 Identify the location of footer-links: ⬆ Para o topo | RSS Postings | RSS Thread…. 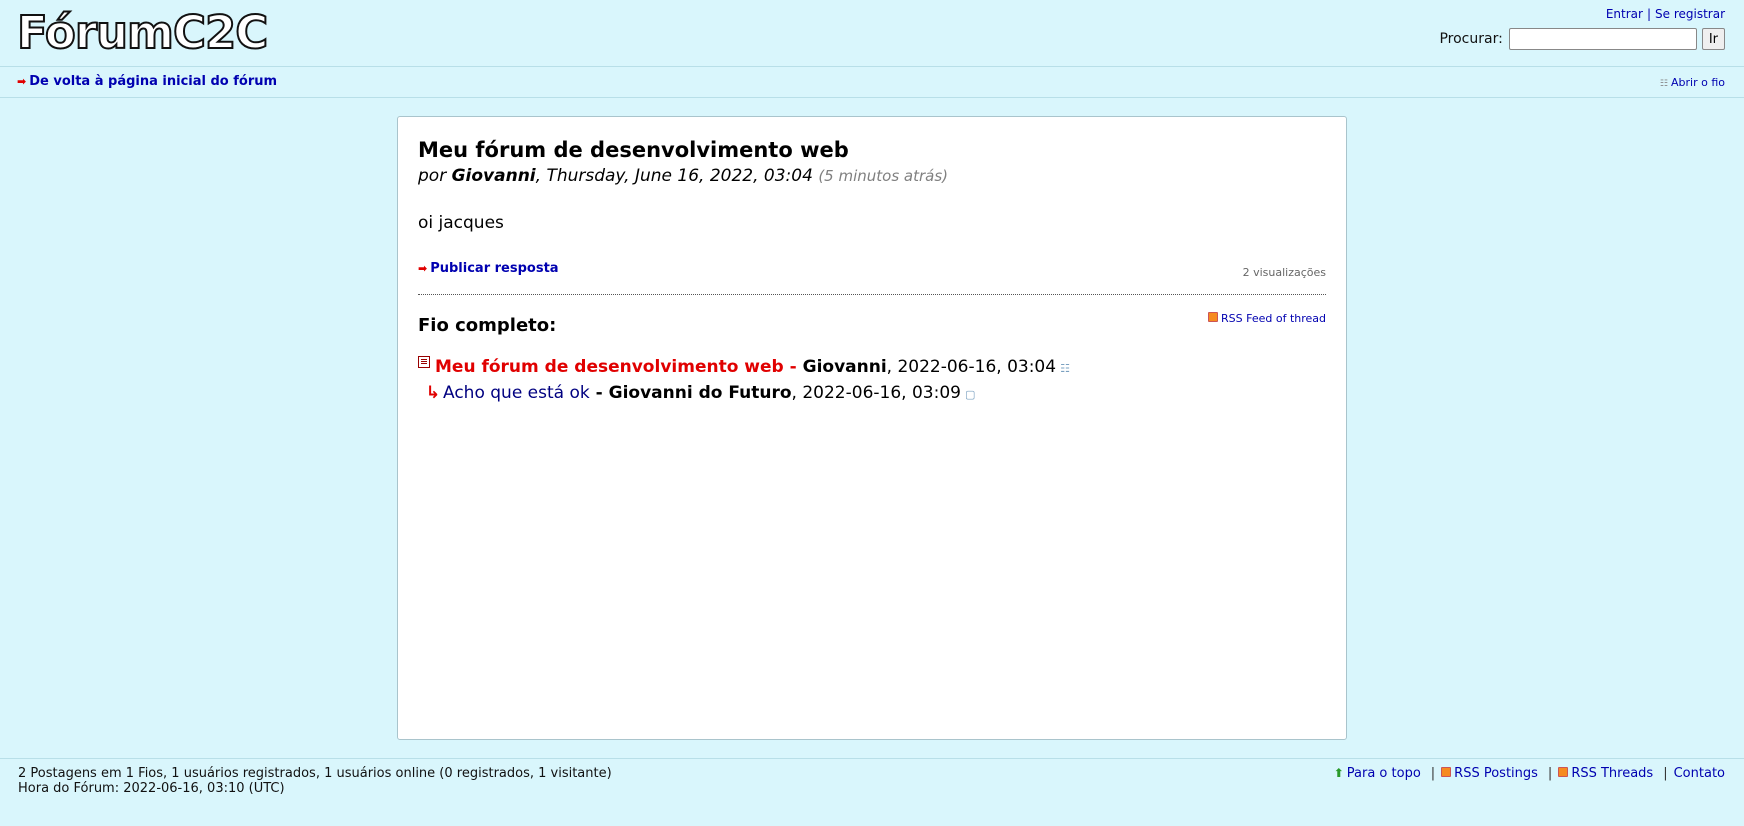
(1529, 773).